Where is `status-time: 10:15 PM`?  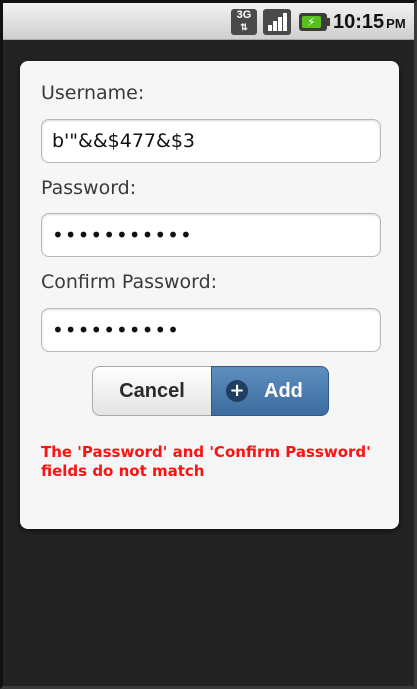
status-time: 10:15 PM is located at coordinates (369, 21).